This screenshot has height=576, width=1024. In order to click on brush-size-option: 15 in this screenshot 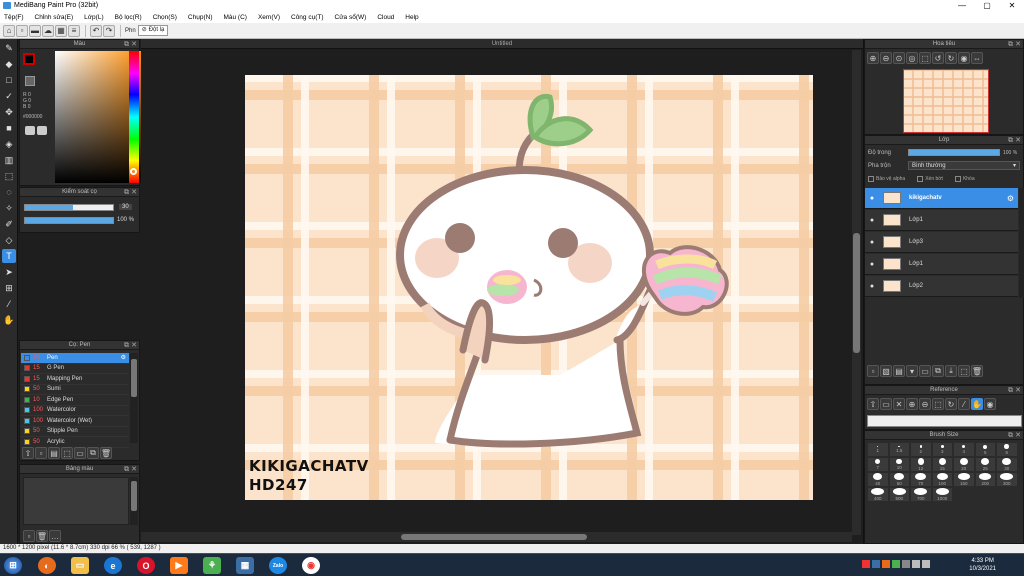, I will do `click(942, 464)`.